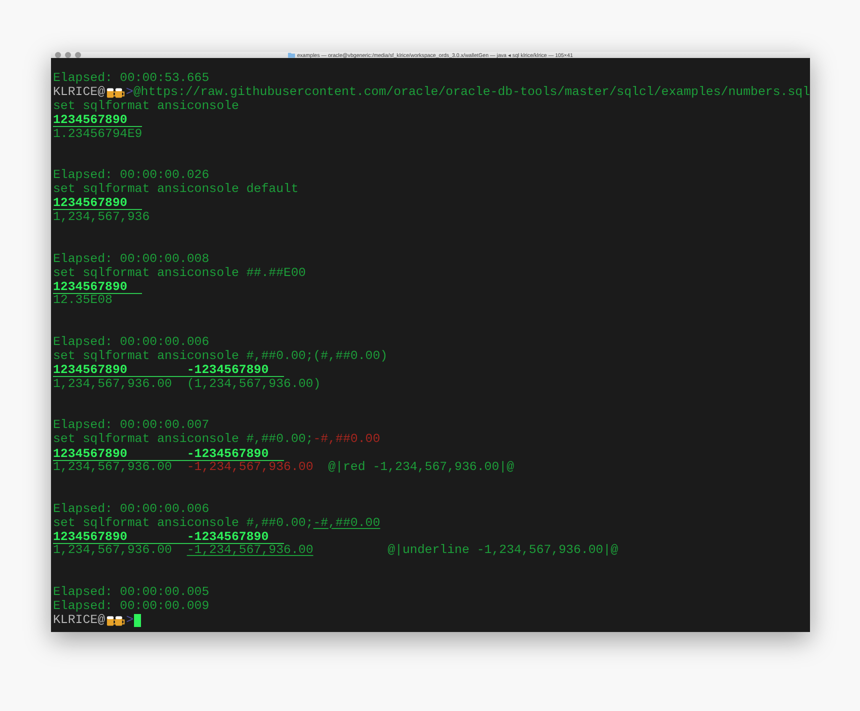 The height and width of the screenshot is (711, 860). Describe the element at coordinates (131, 176) in the screenshot. I see `output-text: Elapsed: 00:00:00.026` at that location.